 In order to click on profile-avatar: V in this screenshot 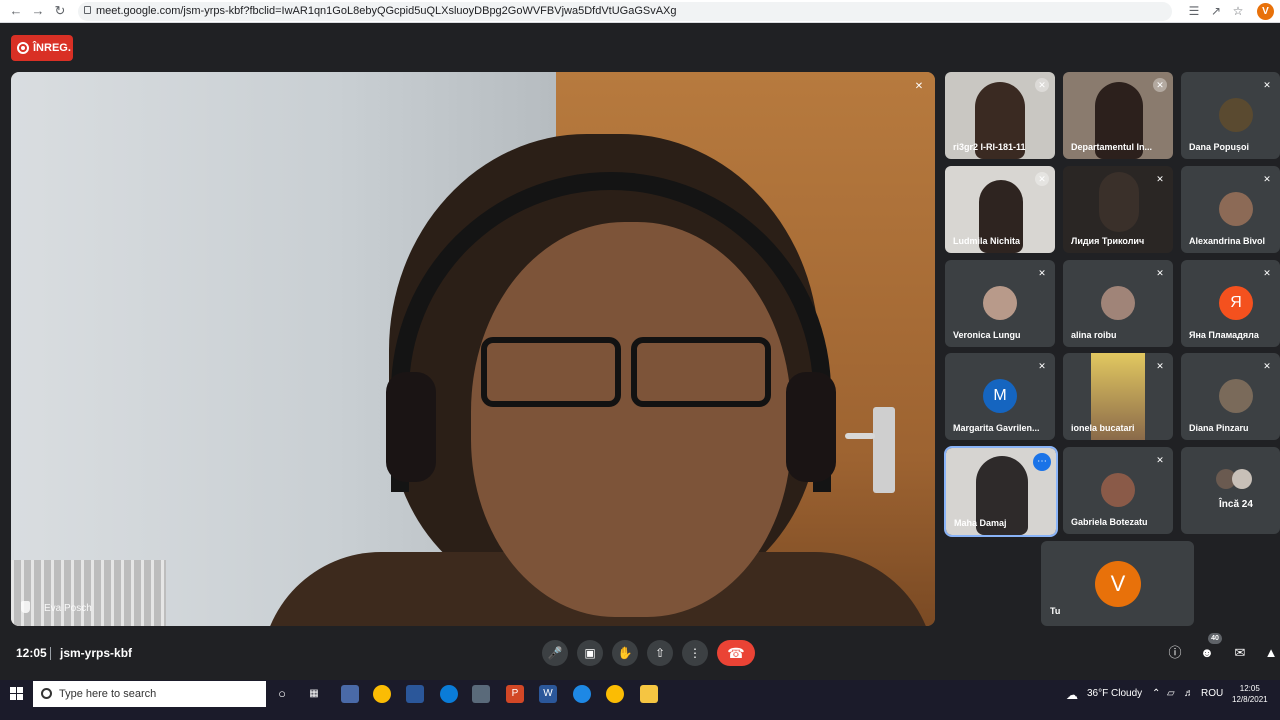, I will do `click(1265, 11)`.